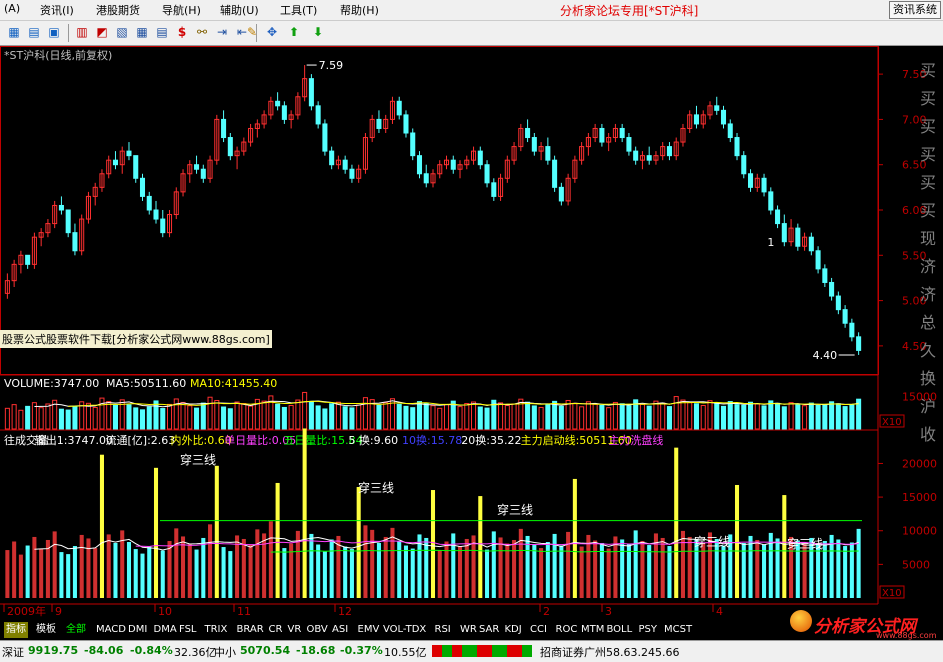  Describe the element at coordinates (404, 630) in the screenshot. I see `tab-vol-tdx: VOL-TDX` at that location.